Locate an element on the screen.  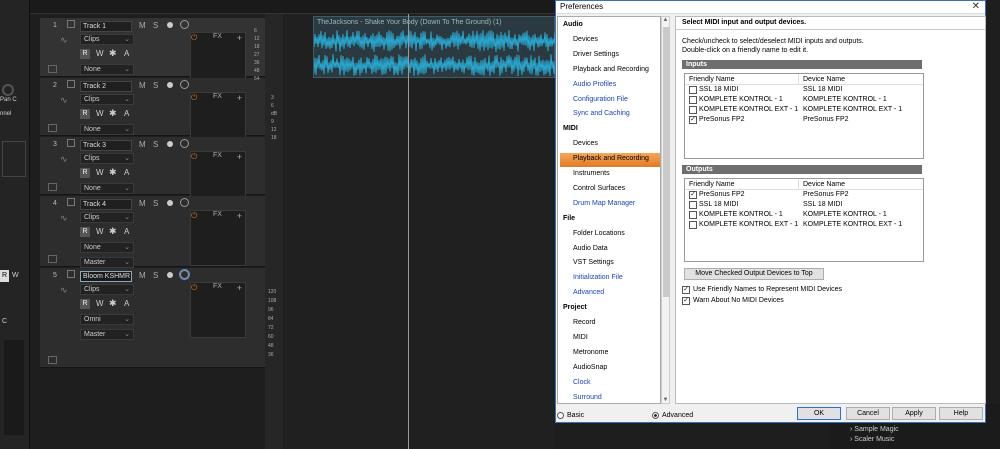
col-friendly-name: Friendly Name is located at coordinates (712, 79).